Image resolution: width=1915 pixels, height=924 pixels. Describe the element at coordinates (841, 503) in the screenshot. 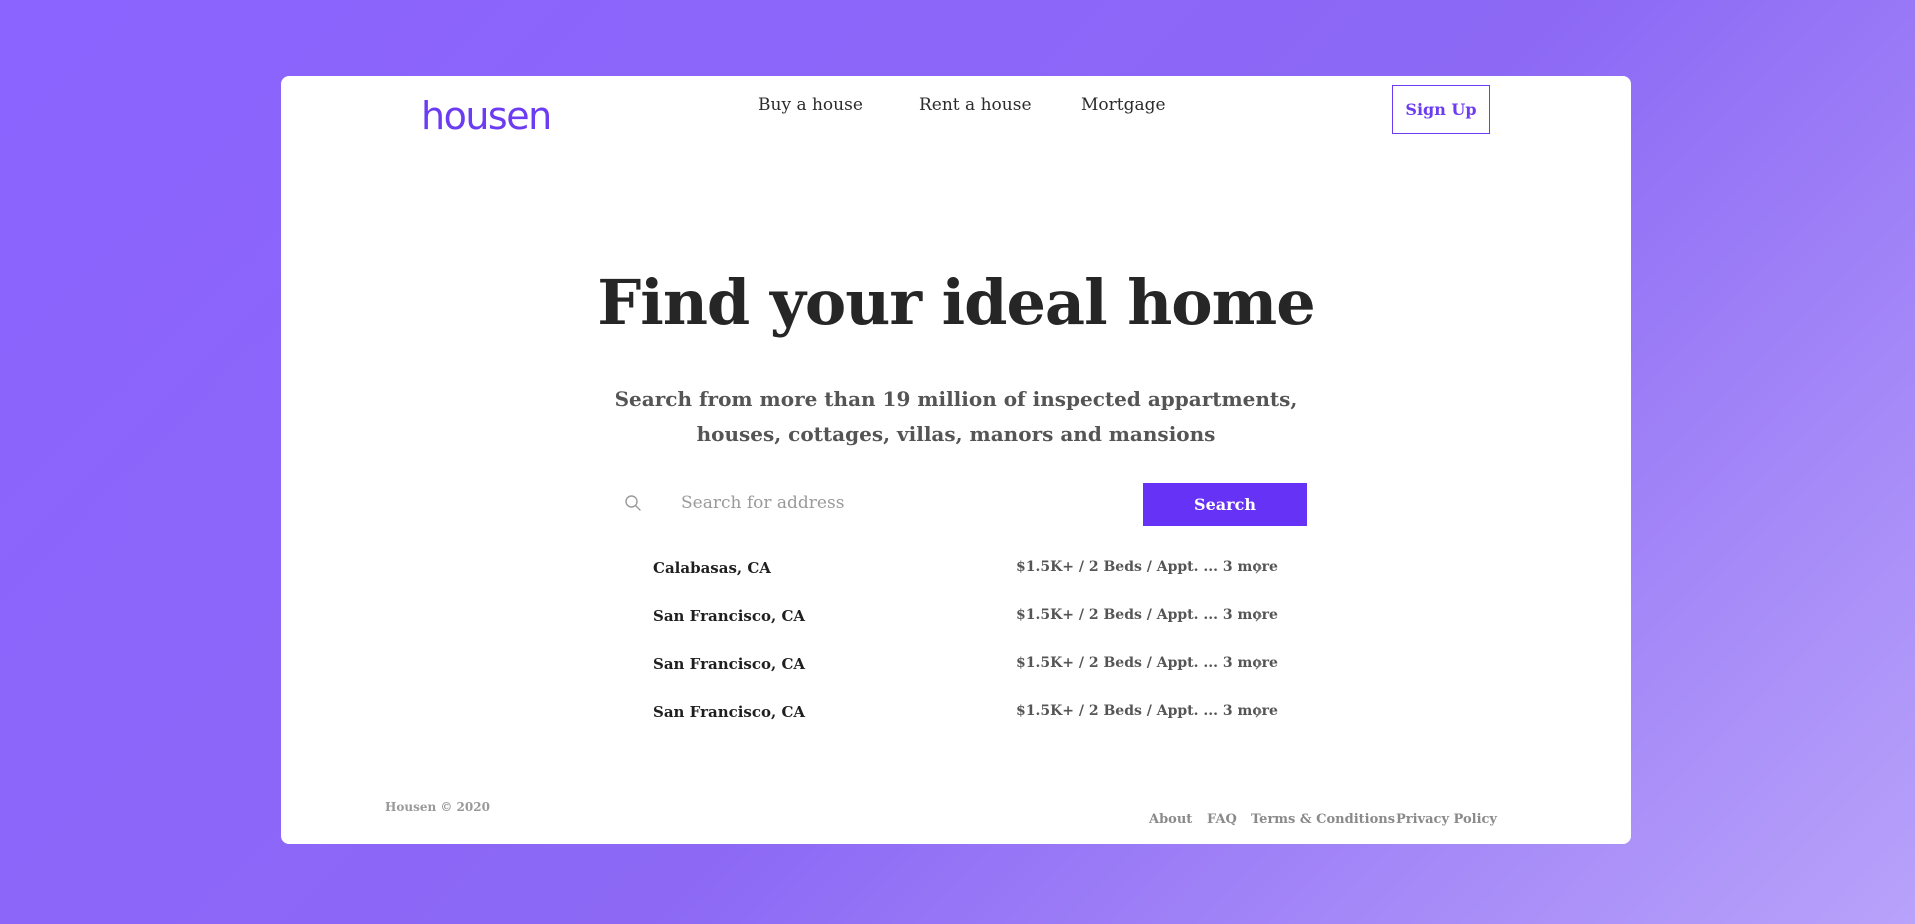

I see `search-input` at that location.